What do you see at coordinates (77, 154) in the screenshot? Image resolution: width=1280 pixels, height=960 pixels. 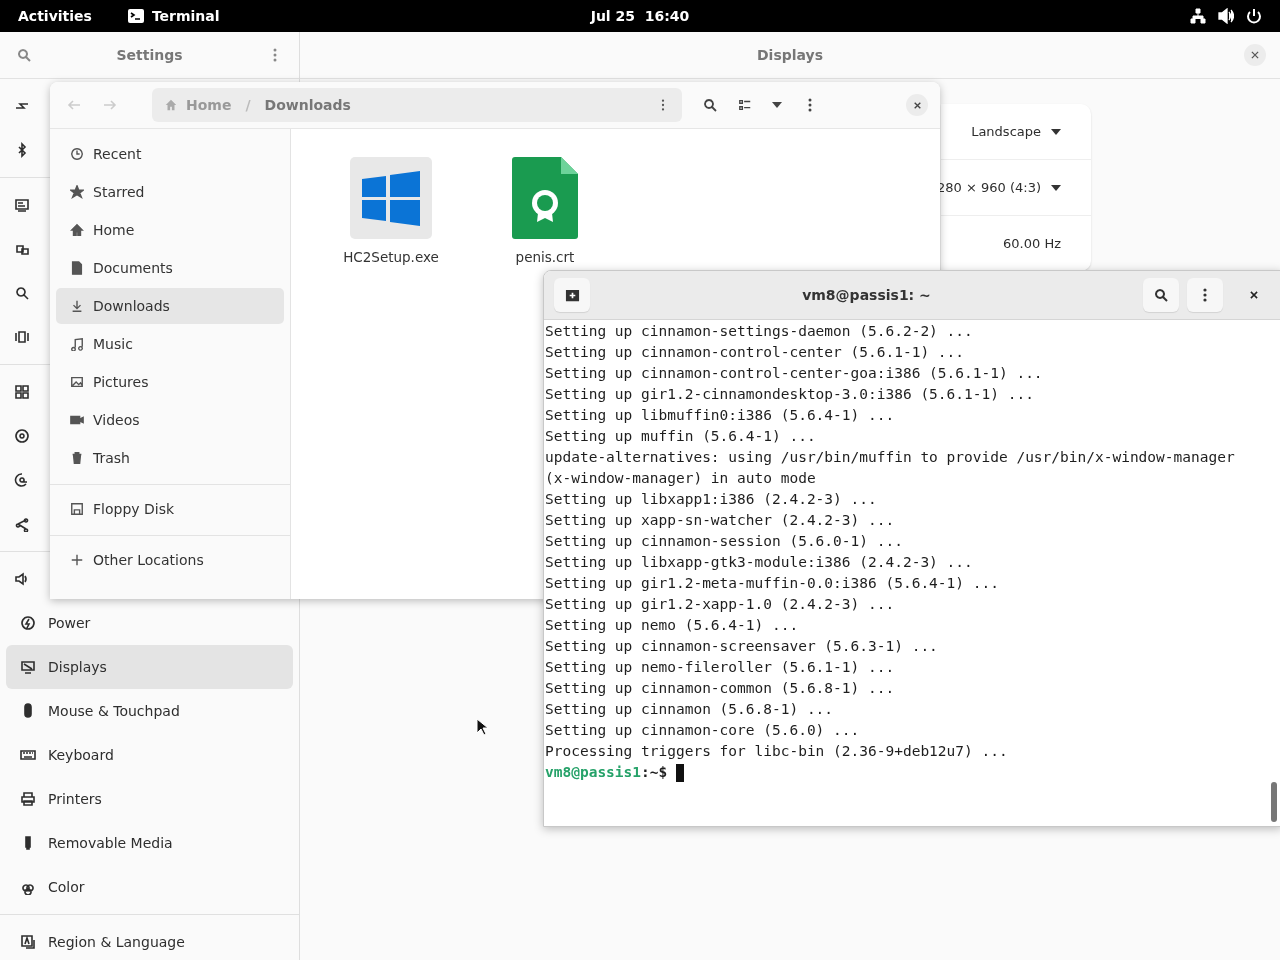 I see `recent-icon` at bounding box center [77, 154].